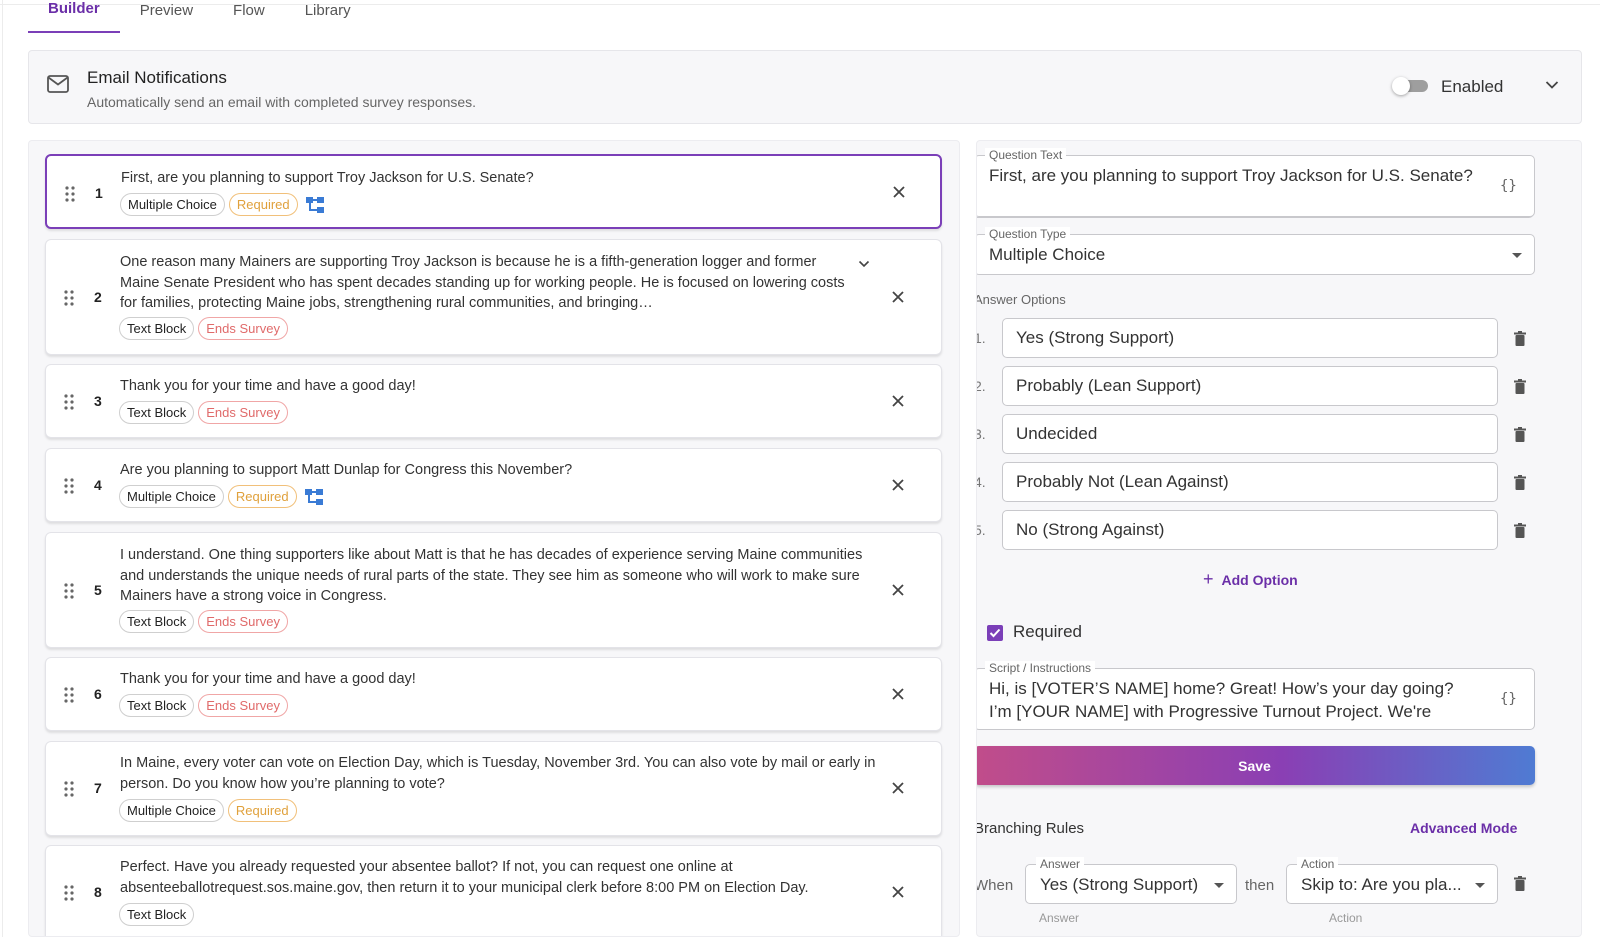  What do you see at coordinates (1346, 918) in the screenshot?
I see `next-rule-action-label: Action` at bounding box center [1346, 918].